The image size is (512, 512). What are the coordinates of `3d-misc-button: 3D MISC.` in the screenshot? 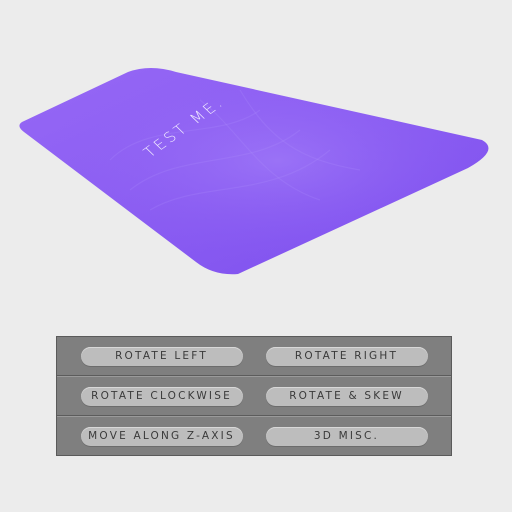 It's located at (346, 436).